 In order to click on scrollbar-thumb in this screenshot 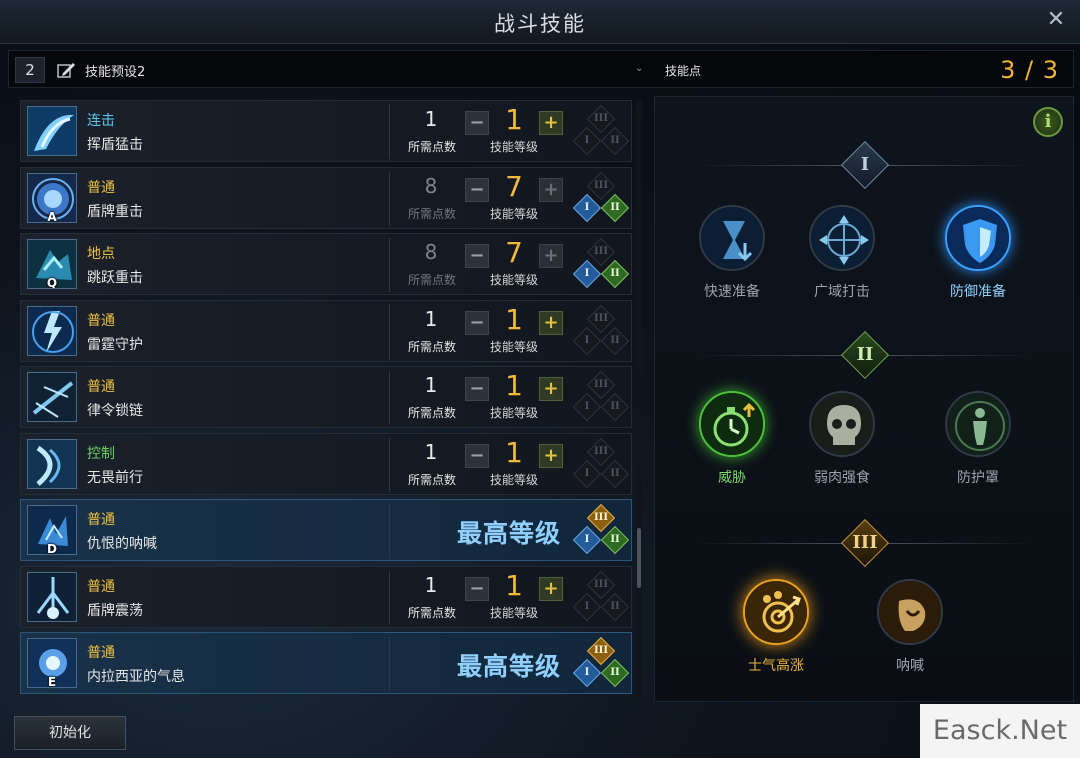, I will do `click(639, 558)`.